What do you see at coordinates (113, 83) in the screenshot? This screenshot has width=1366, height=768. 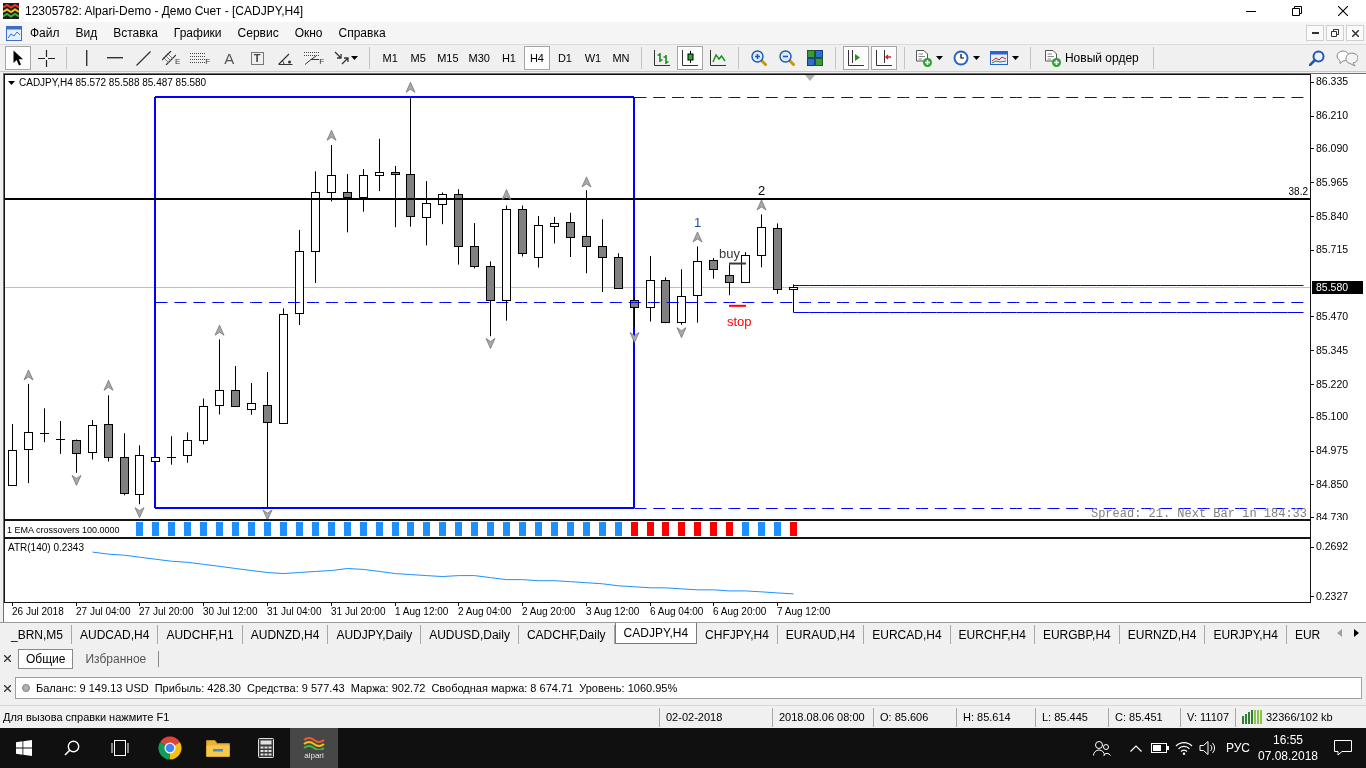 I see `chart-title: CADJPY,H4 85.572 85.588 85.487 85.580` at bounding box center [113, 83].